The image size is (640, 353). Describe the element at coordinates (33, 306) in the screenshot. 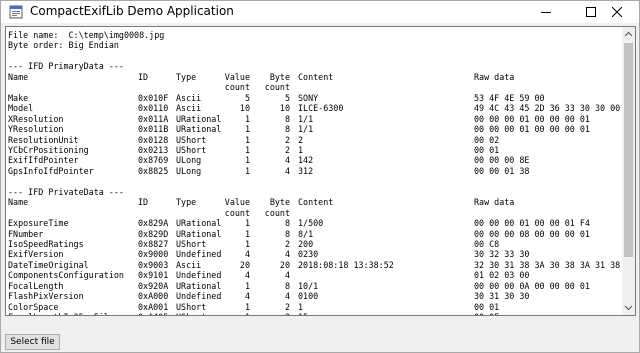

I see `tag-name: ColorSpace` at that location.